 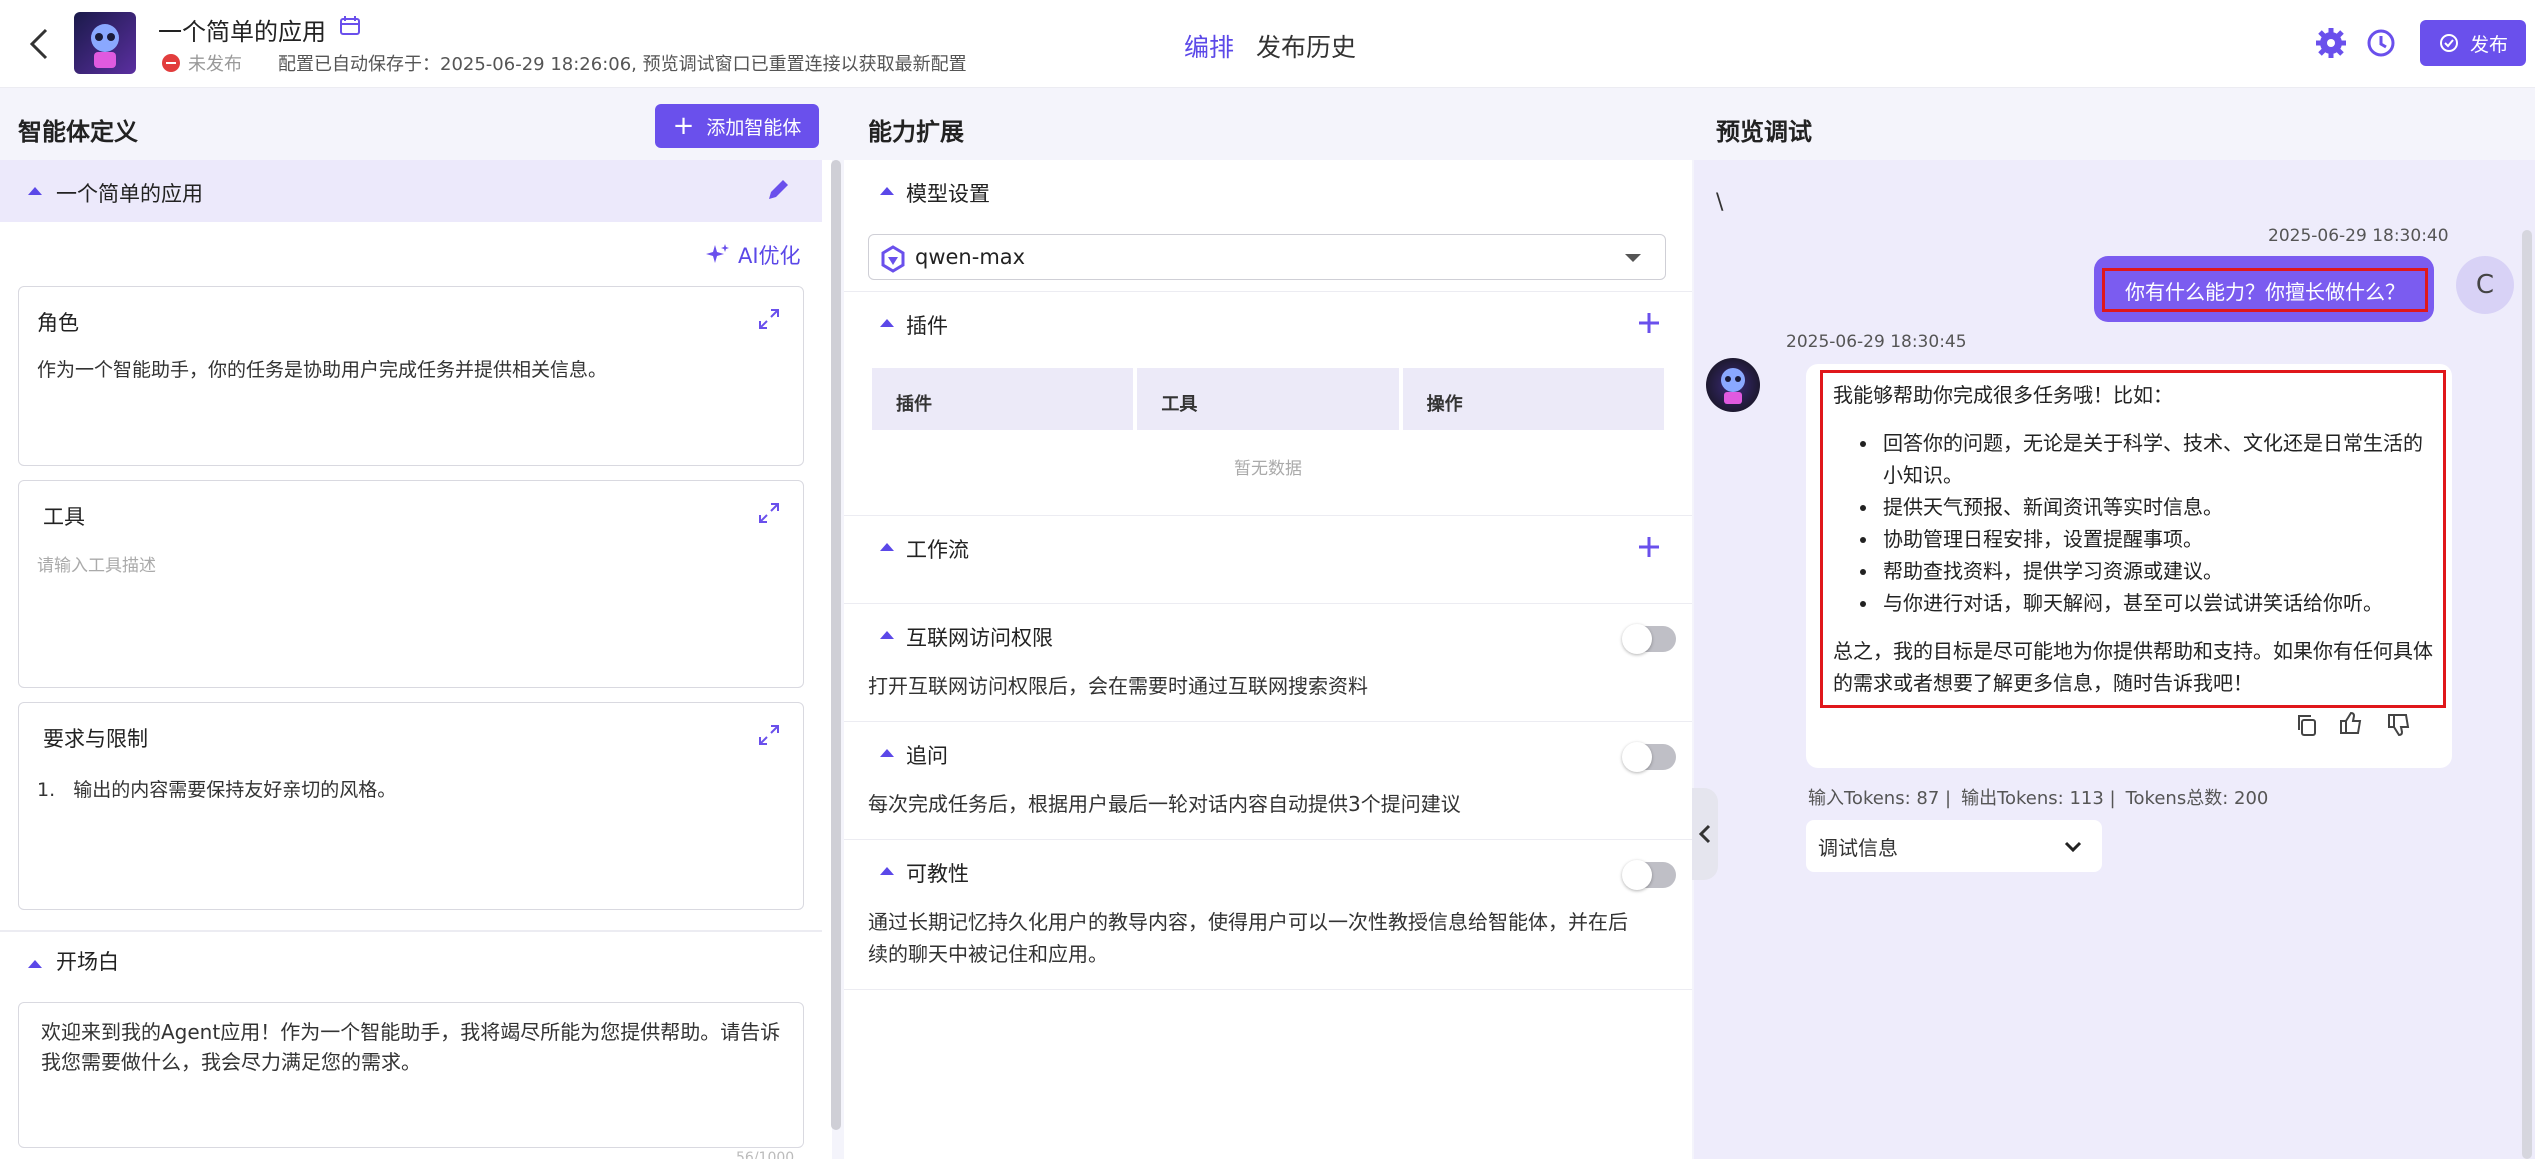 I want to click on workflow-title: 工作流, so click(x=937, y=550).